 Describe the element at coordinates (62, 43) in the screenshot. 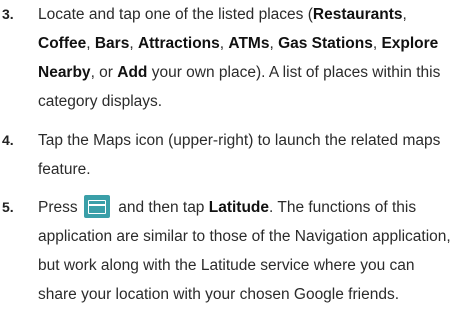

I see `bold-term: Coffee` at that location.